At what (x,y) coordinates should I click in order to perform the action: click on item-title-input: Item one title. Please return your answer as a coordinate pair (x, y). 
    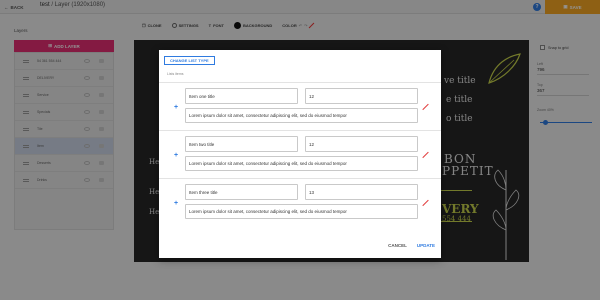
    Looking at the image, I should click on (241, 96).